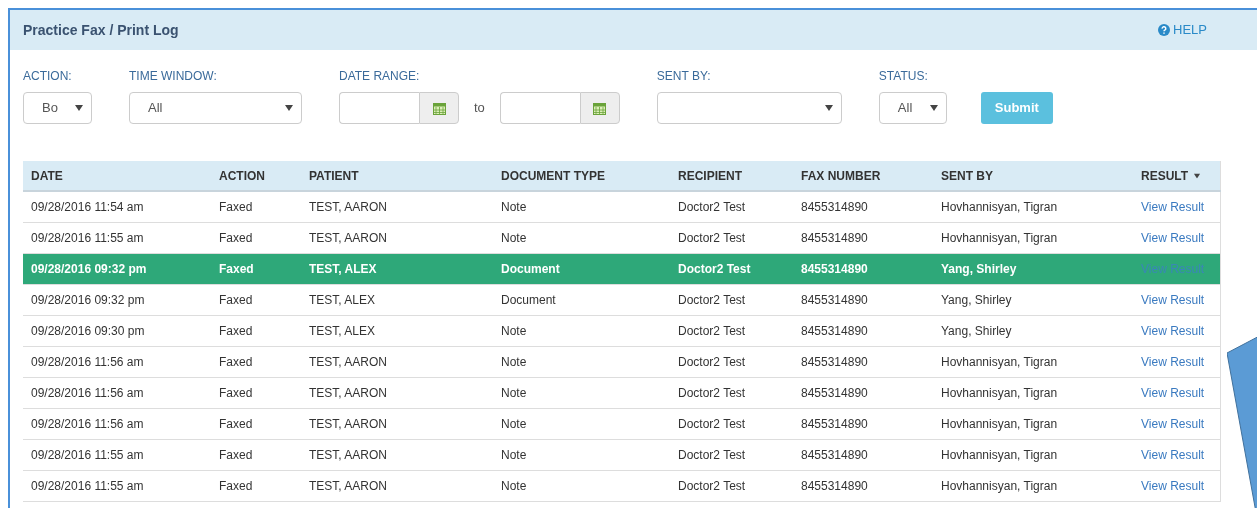 This screenshot has width=1257, height=508. I want to click on filter-label: TIME WINDOW:, so click(173, 76).